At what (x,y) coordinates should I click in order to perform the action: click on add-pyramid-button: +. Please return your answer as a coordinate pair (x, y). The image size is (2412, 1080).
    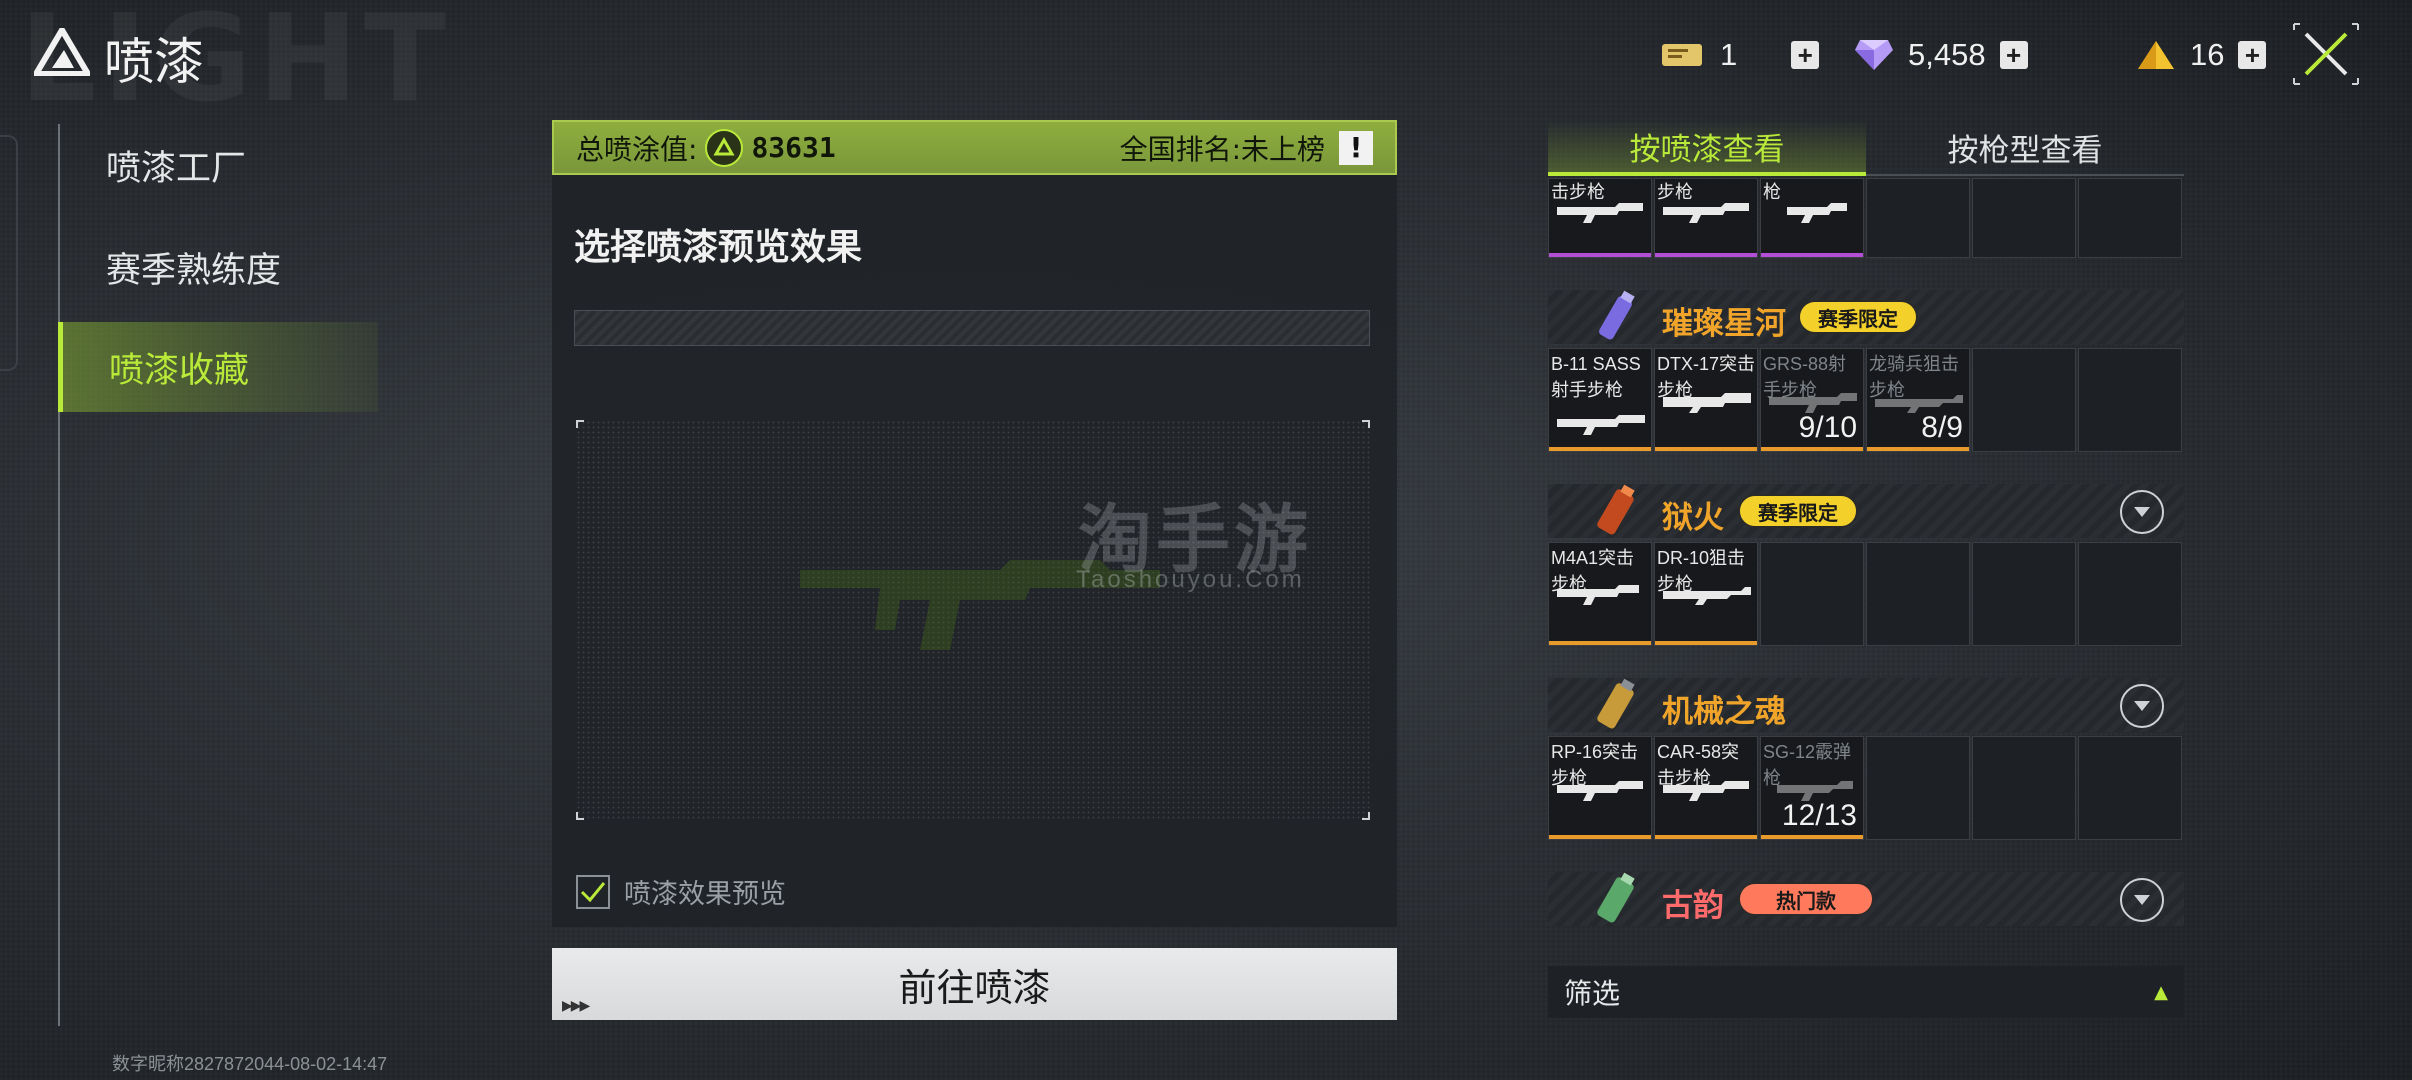
    Looking at the image, I should click on (2252, 55).